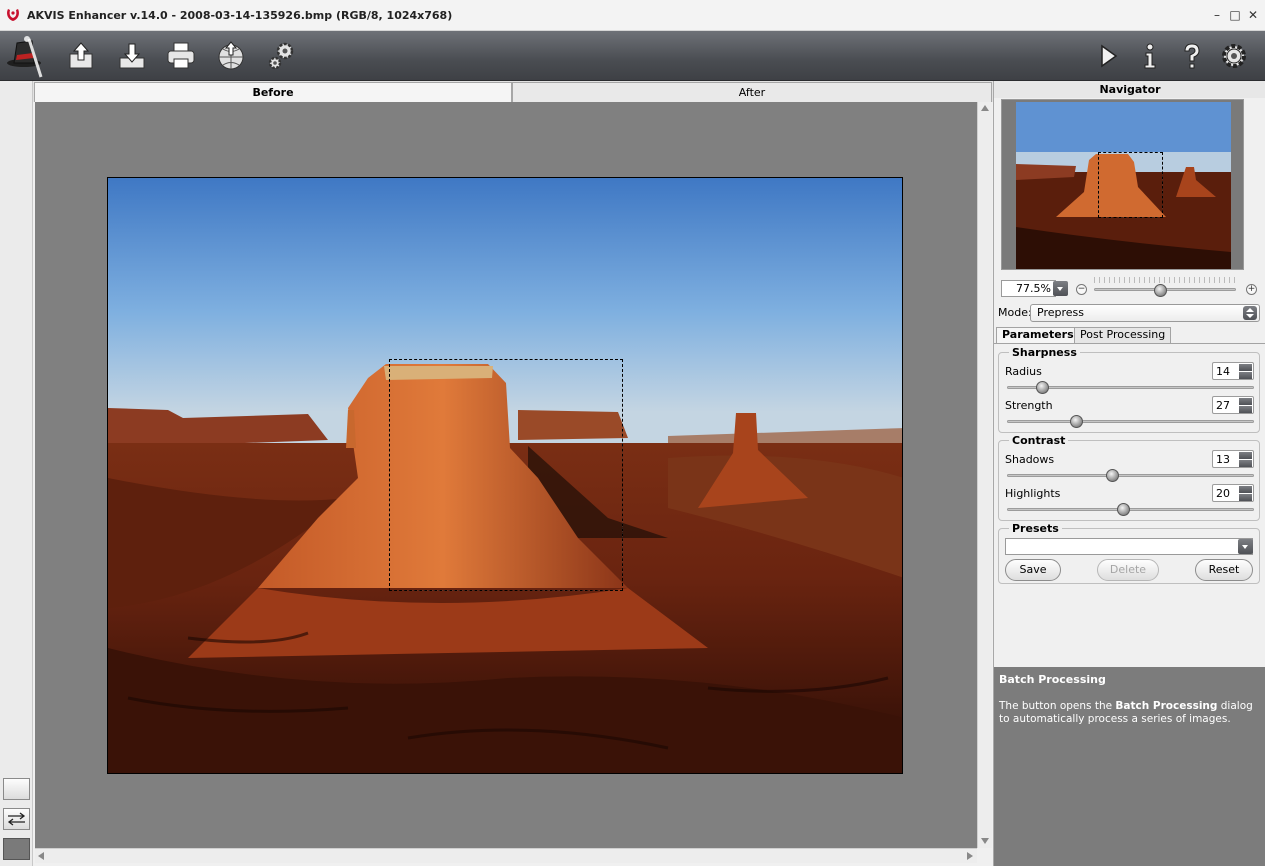 The height and width of the screenshot is (866, 1265). I want to click on publish-icon, so click(231, 56).